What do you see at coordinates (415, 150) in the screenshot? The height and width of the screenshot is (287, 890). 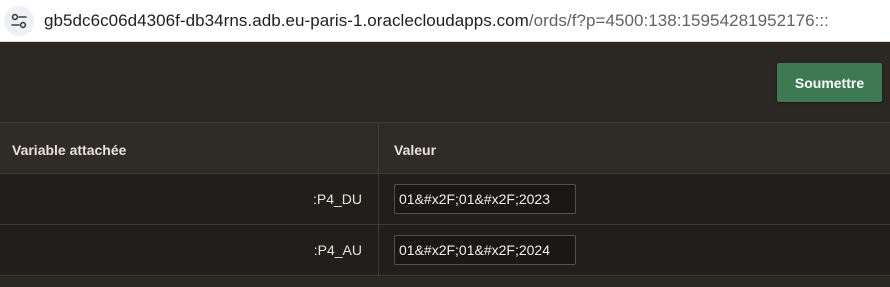 I see `header-value: Valeur` at bounding box center [415, 150].